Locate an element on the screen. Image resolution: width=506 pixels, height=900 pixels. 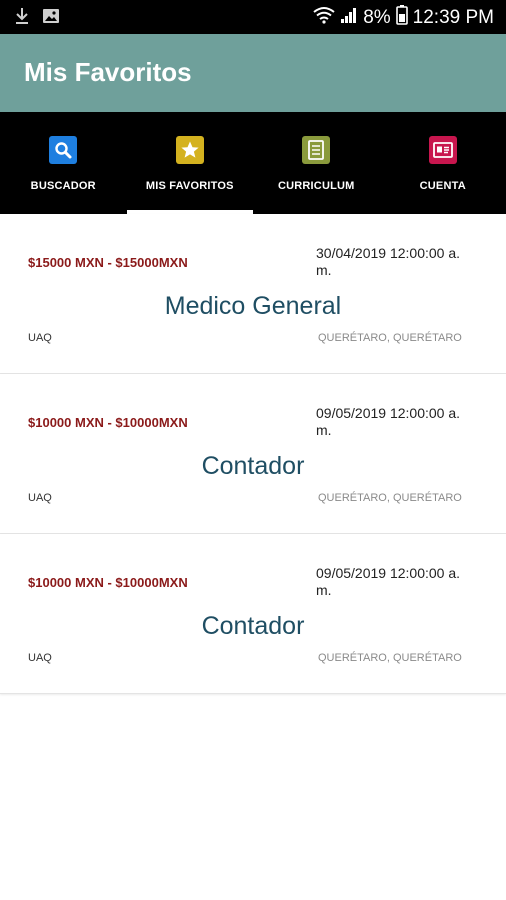
tab-cuenta: CUENTA is located at coordinates (443, 163).